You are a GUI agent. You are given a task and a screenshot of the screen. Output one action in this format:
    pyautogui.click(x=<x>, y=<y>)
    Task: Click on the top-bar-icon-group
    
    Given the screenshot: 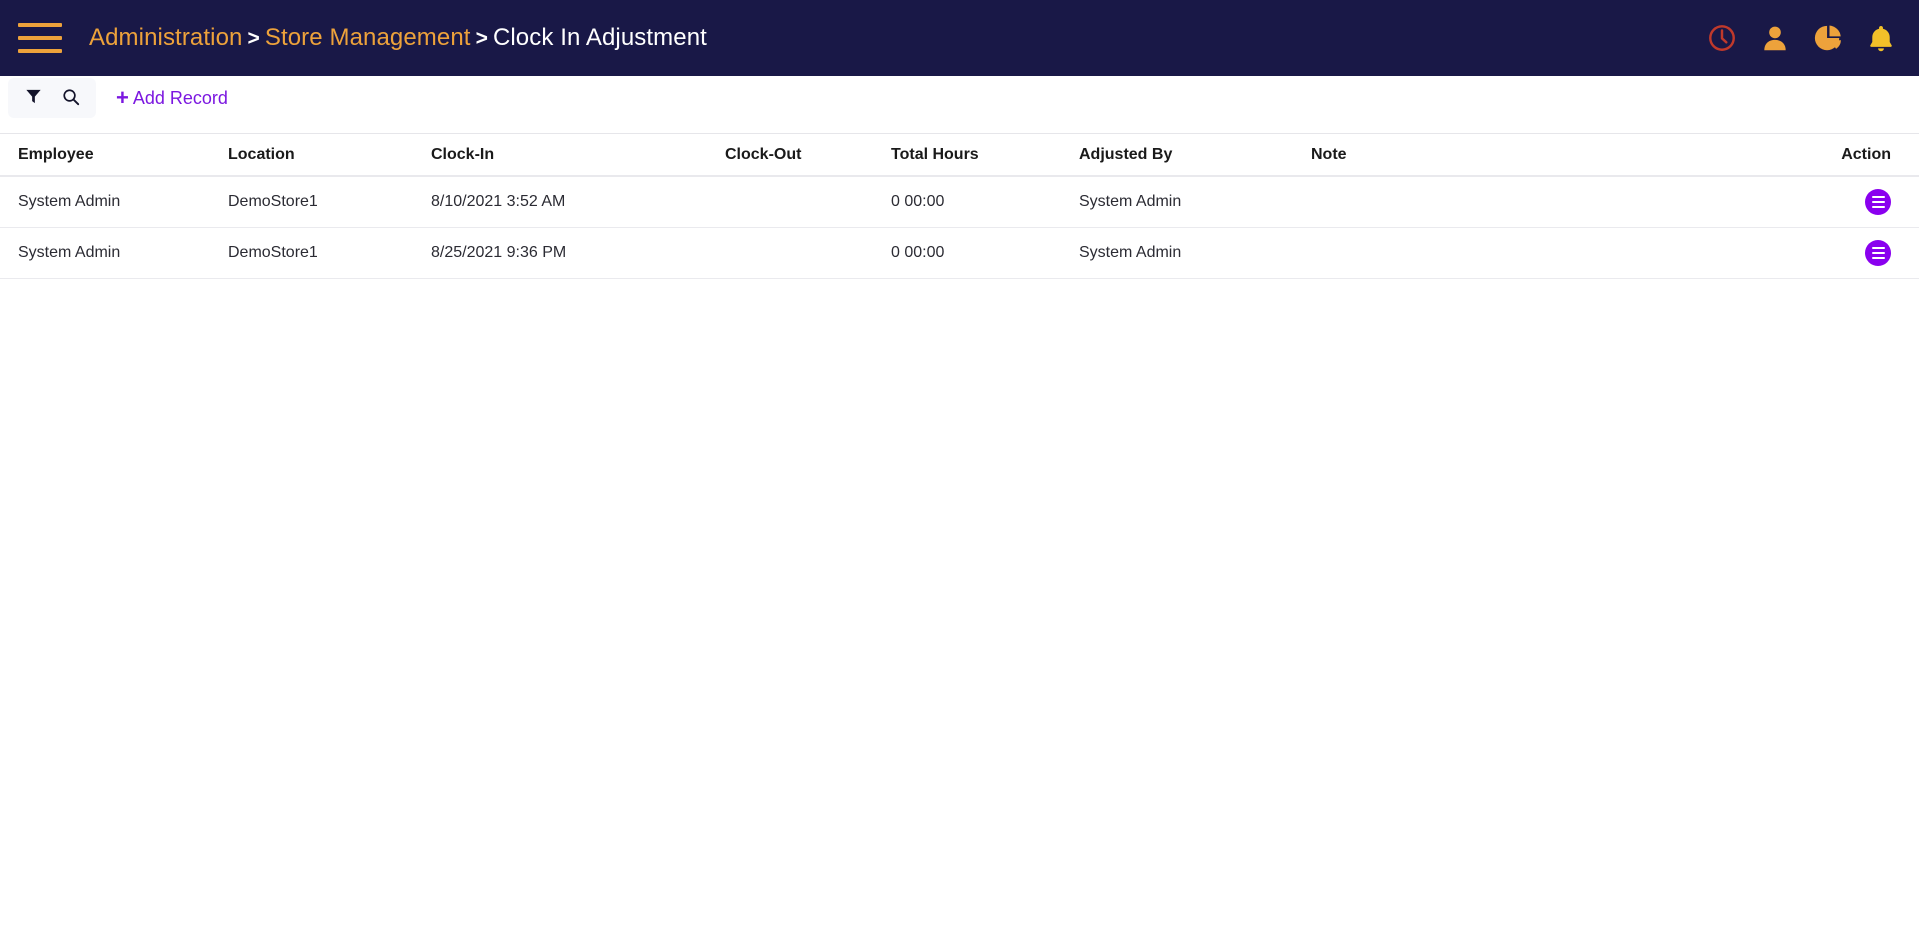 What is the action you would take?
    pyautogui.click(x=1801, y=38)
    